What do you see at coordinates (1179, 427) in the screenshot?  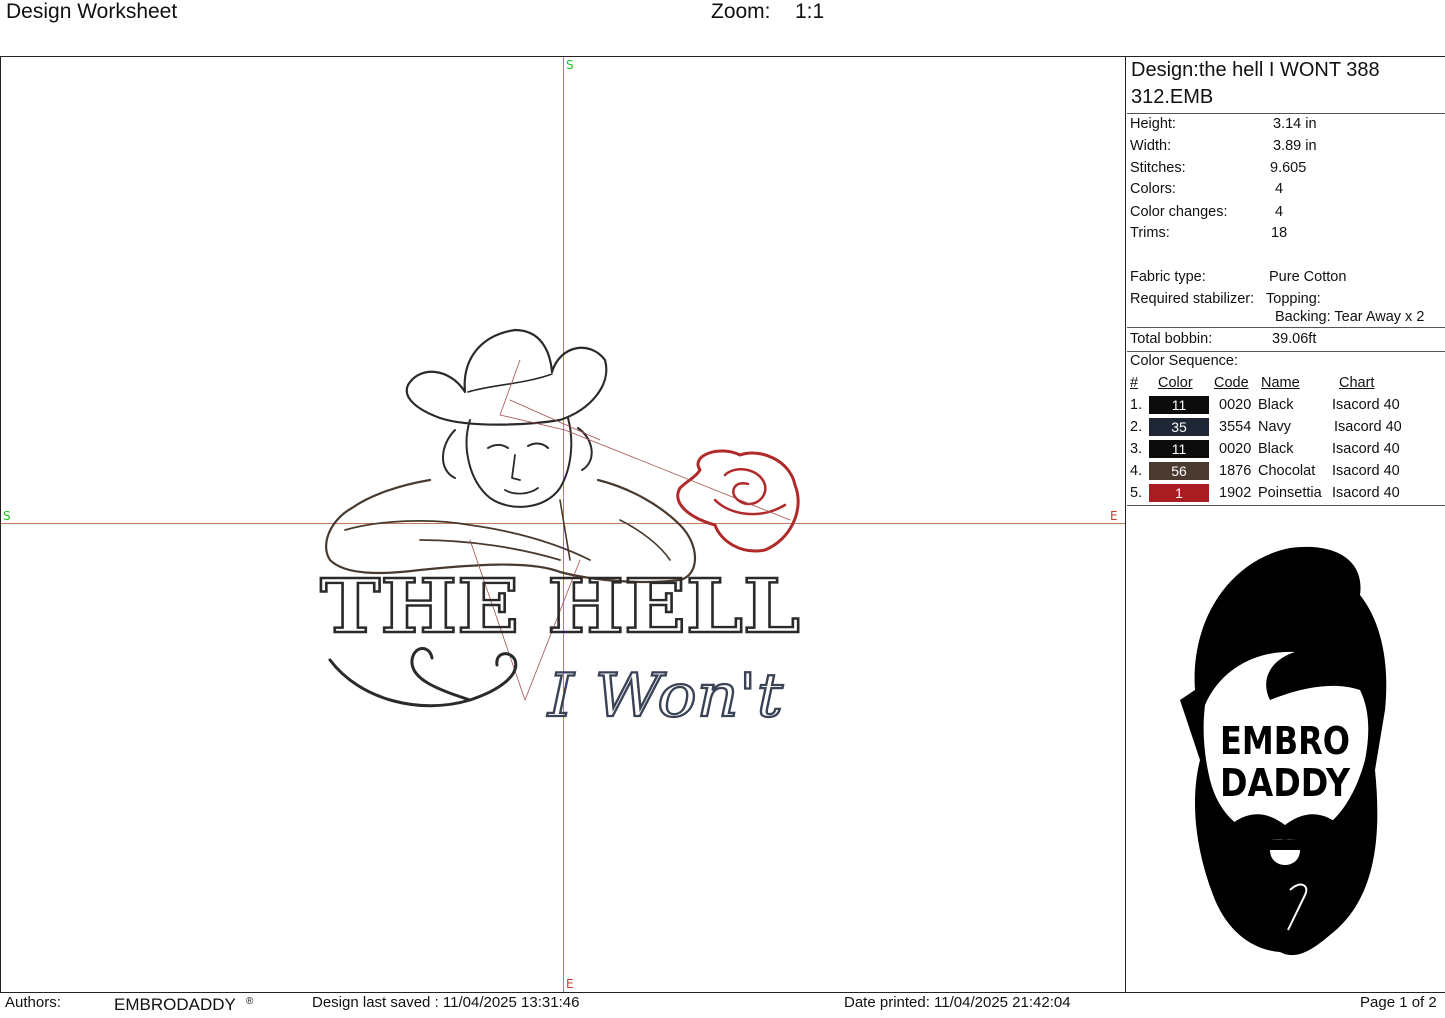 I see `color-swatch: 35` at bounding box center [1179, 427].